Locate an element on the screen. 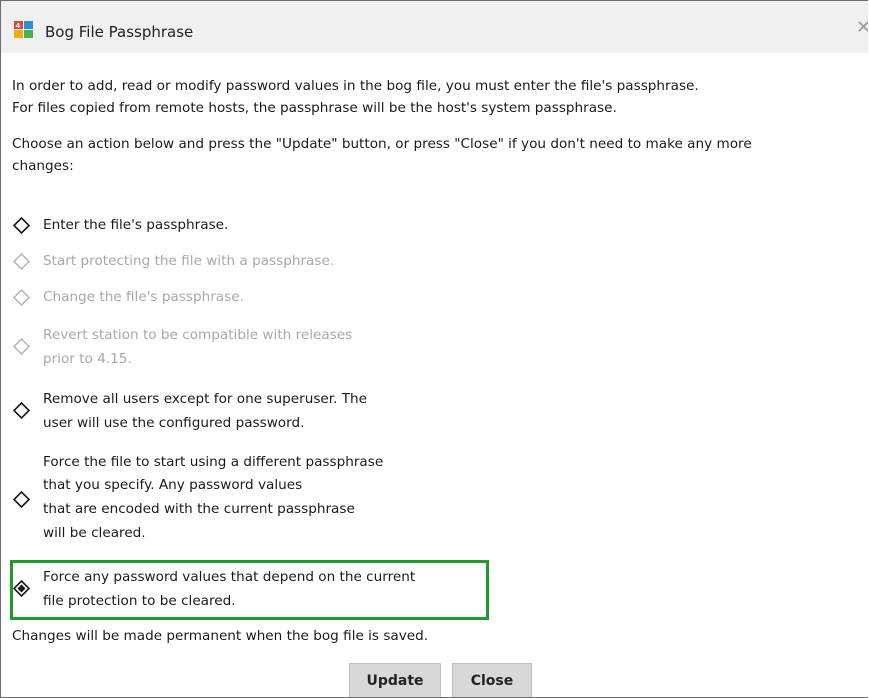  title-bar: 4 Bog File Passphrase ✕ is located at coordinates (434, 27).